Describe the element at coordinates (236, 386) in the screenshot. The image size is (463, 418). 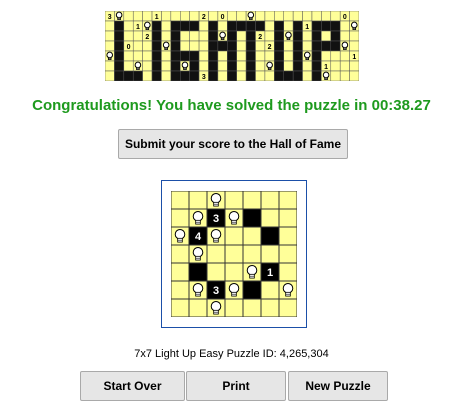
I see `print-button: Print` at that location.